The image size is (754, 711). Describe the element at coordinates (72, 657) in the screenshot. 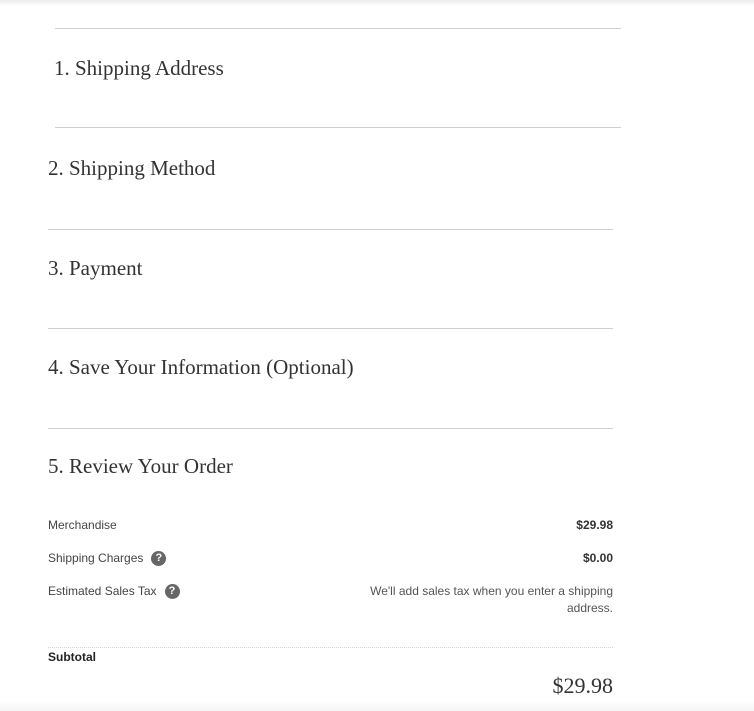

I see `subtotal-label: Subtotal` at that location.